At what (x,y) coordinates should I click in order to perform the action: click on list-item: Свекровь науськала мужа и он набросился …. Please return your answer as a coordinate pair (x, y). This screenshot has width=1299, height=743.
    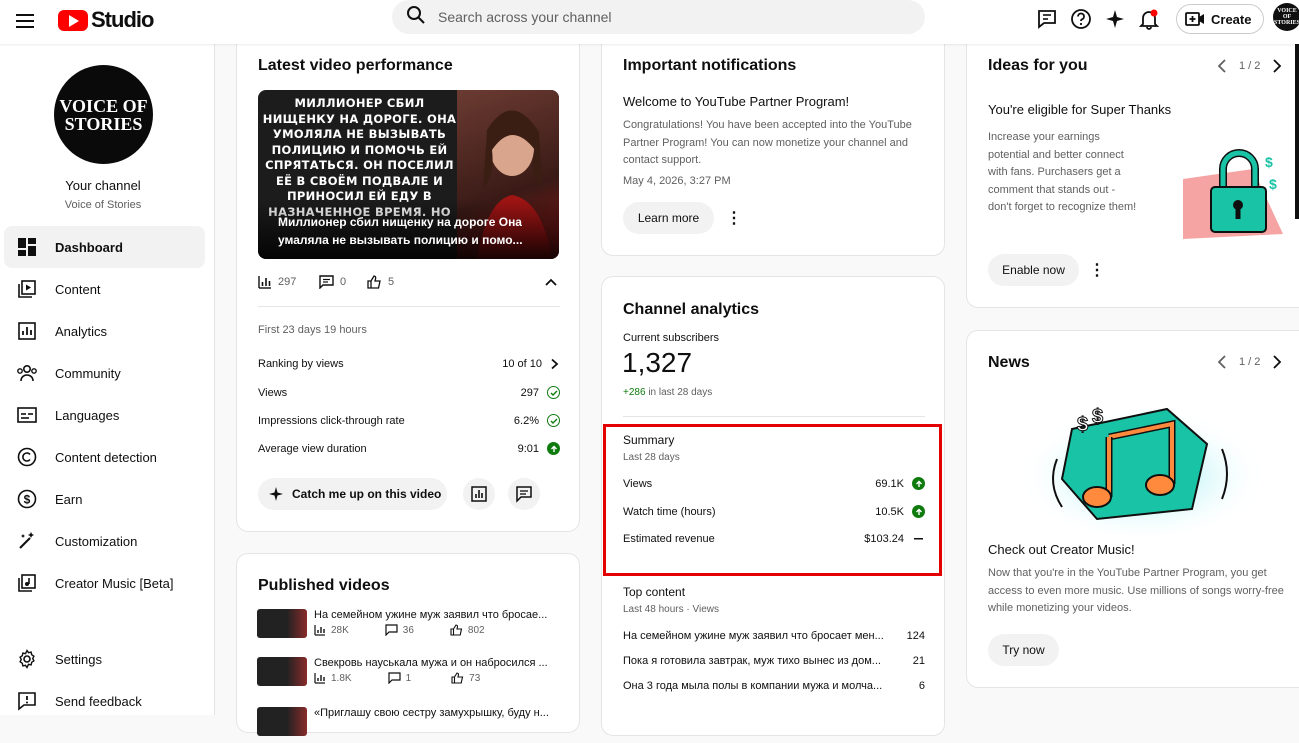
    Looking at the image, I should click on (412, 675).